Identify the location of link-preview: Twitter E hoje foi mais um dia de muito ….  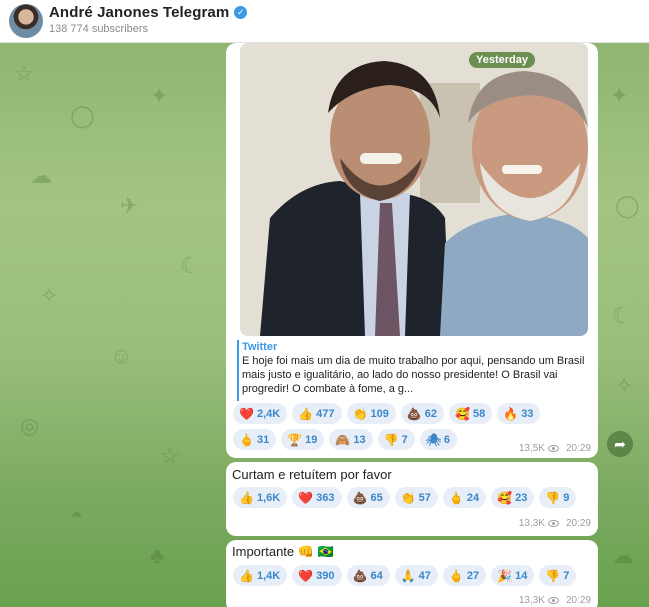
(413, 370).